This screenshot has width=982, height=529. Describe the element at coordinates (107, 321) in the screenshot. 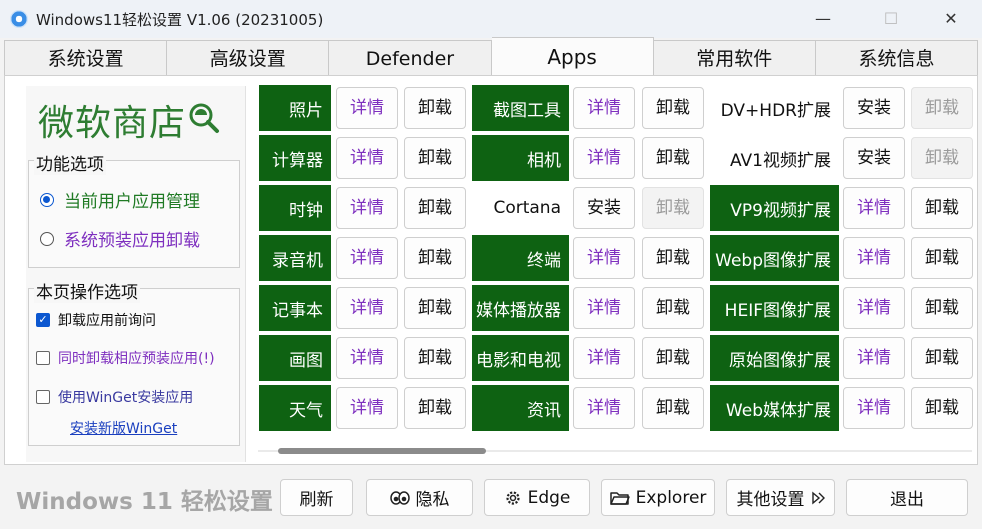

I see `checkbox-label: 卸载应用前询问` at that location.